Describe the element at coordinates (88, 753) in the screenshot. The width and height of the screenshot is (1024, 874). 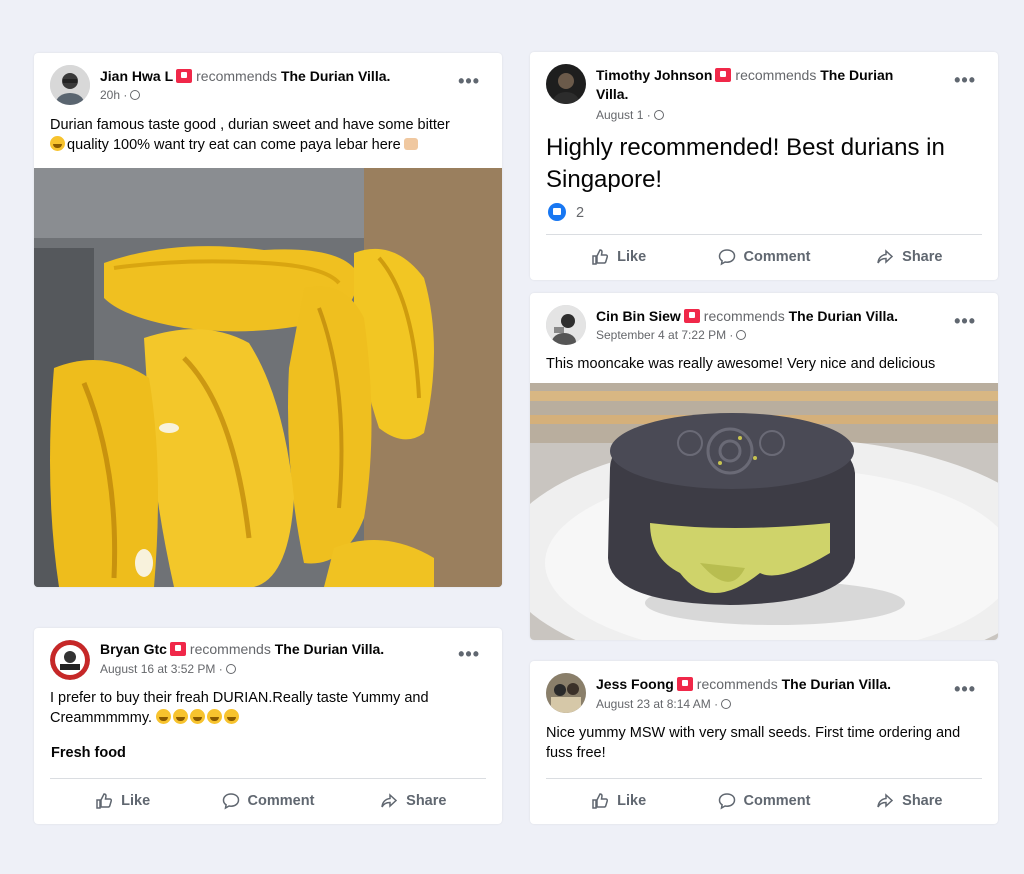
I see `tag-label: Fresh food` at that location.